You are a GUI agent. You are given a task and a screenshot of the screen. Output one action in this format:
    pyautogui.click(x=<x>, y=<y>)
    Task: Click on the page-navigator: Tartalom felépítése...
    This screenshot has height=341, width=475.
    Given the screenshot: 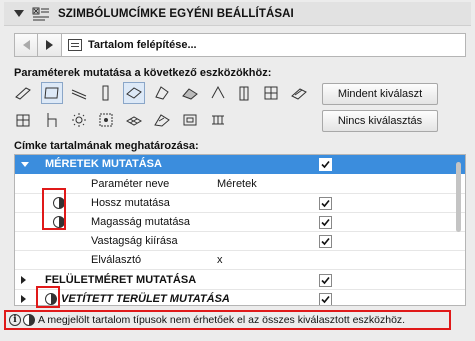 What is the action you would take?
    pyautogui.click(x=240, y=45)
    